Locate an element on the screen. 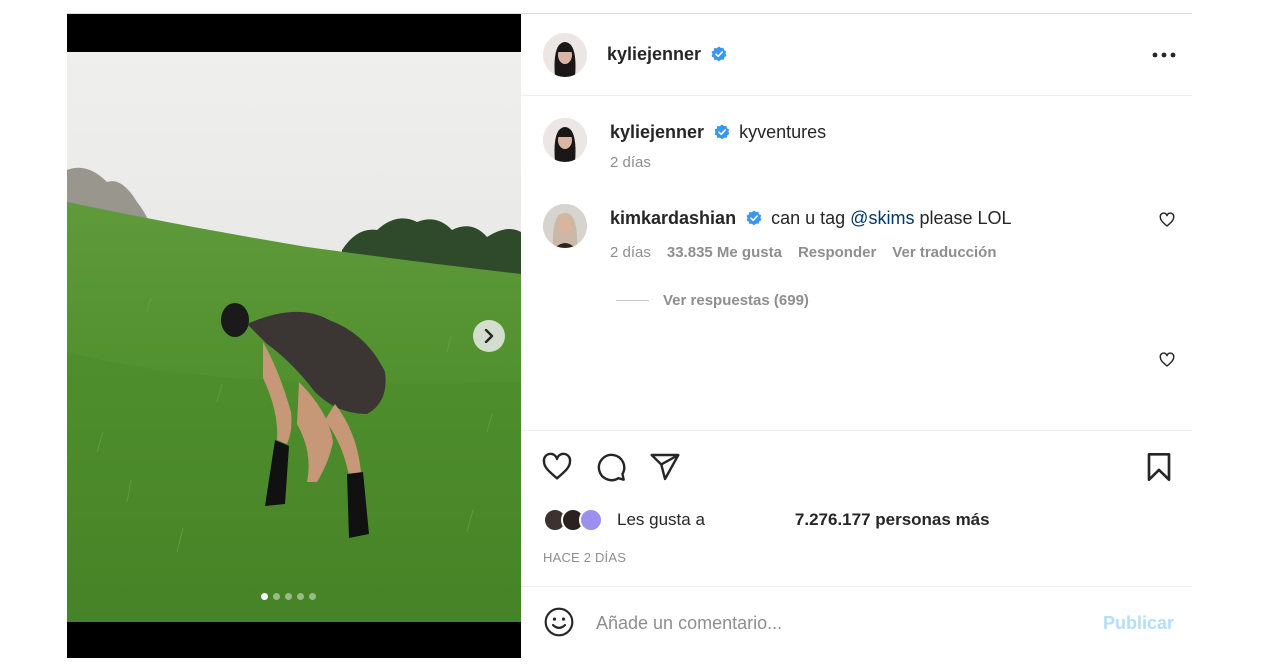 This screenshot has width=1280, height=670. emoji-button is located at coordinates (559, 622).